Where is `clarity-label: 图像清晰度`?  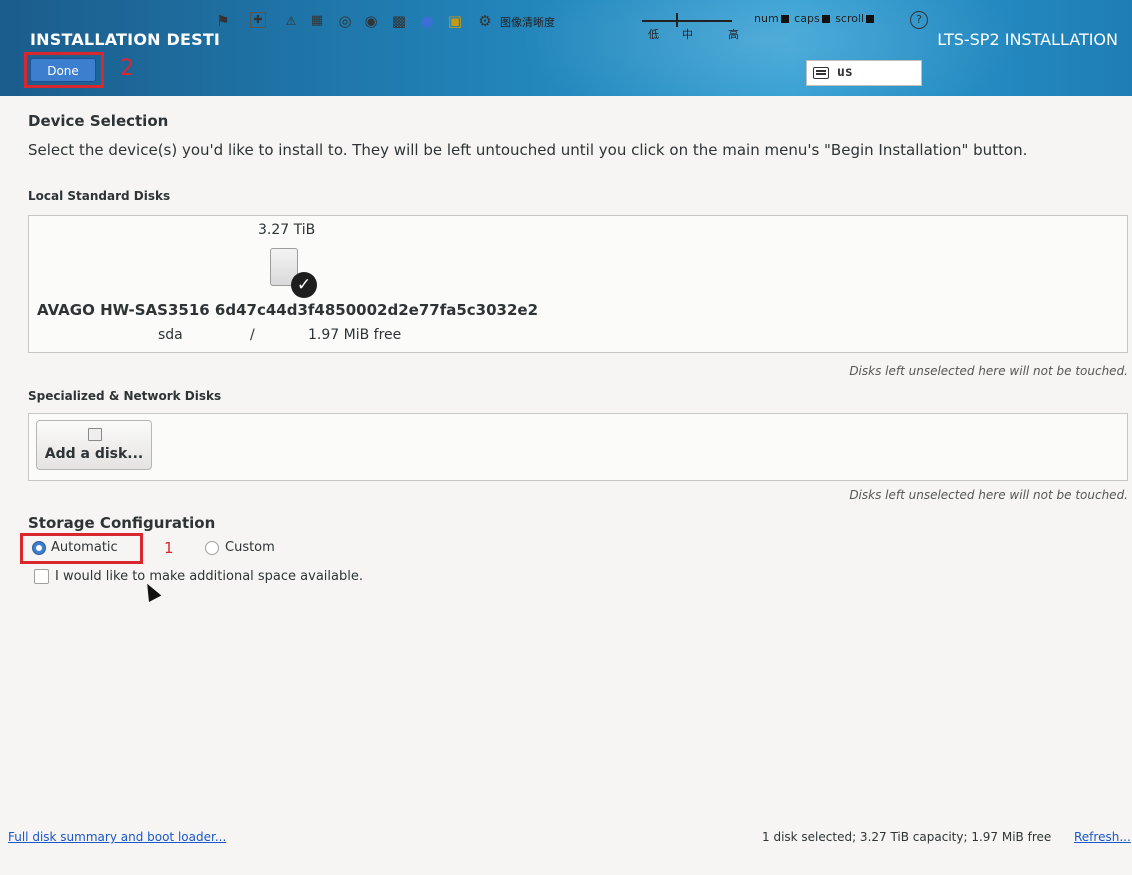 clarity-label: 图像清晰度 is located at coordinates (527, 22).